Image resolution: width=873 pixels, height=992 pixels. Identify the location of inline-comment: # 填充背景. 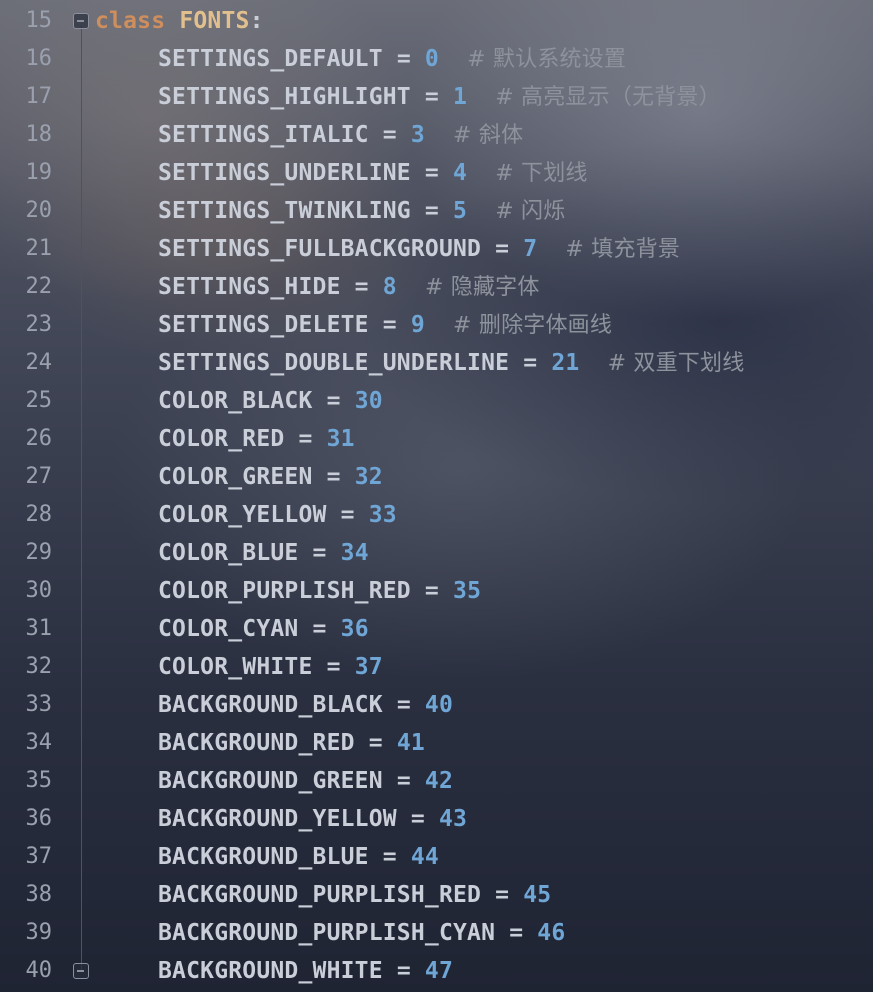
(623, 249).